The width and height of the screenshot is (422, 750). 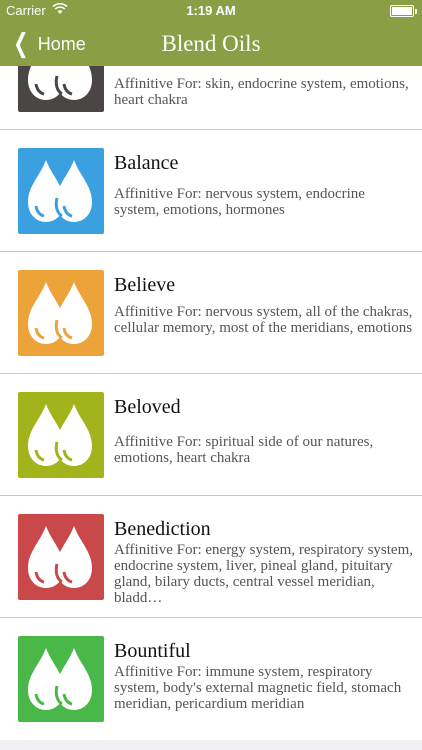 I want to click on list-bottom-strip, so click(x=211, y=745).